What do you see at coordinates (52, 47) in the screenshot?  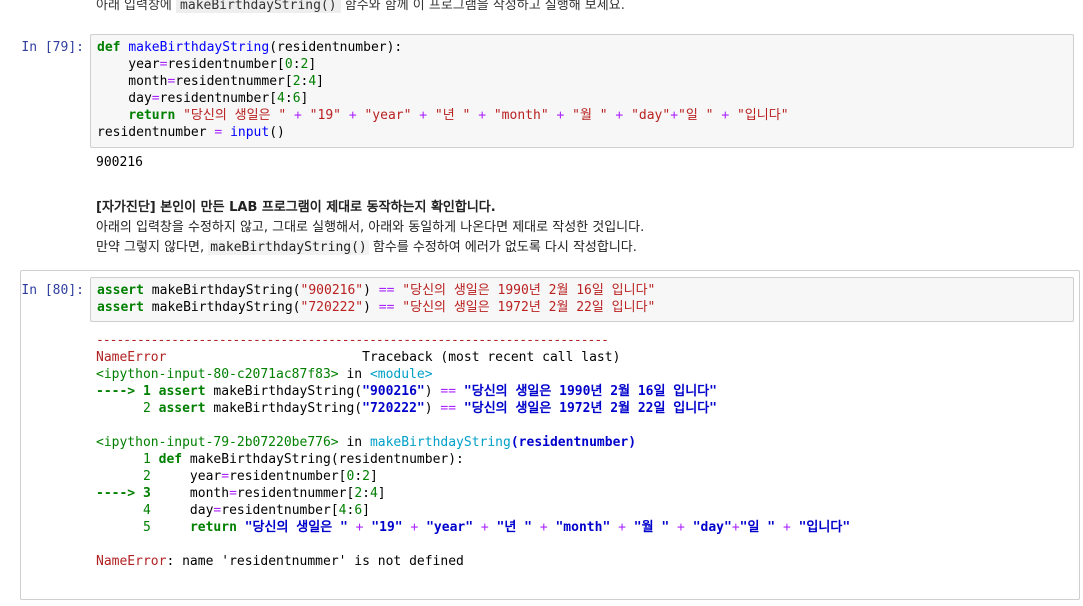 I see `cell-79-prompt: In [79]:` at bounding box center [52, 47].